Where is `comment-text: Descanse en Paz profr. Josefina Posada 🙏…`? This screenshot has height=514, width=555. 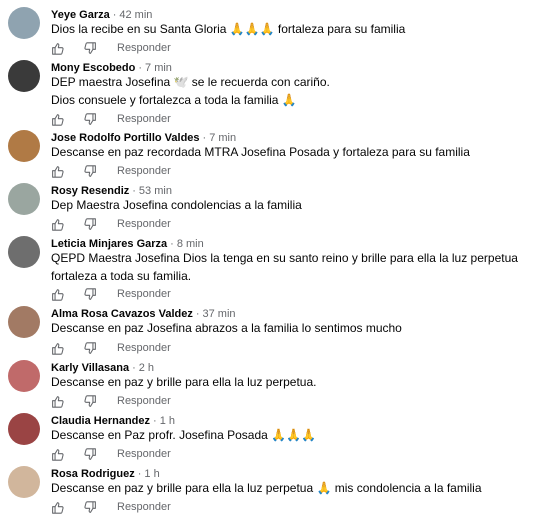
comment-text: Descanse en Paz profr. Josefina Posada 🙏… is located at coordinates (183, 435).